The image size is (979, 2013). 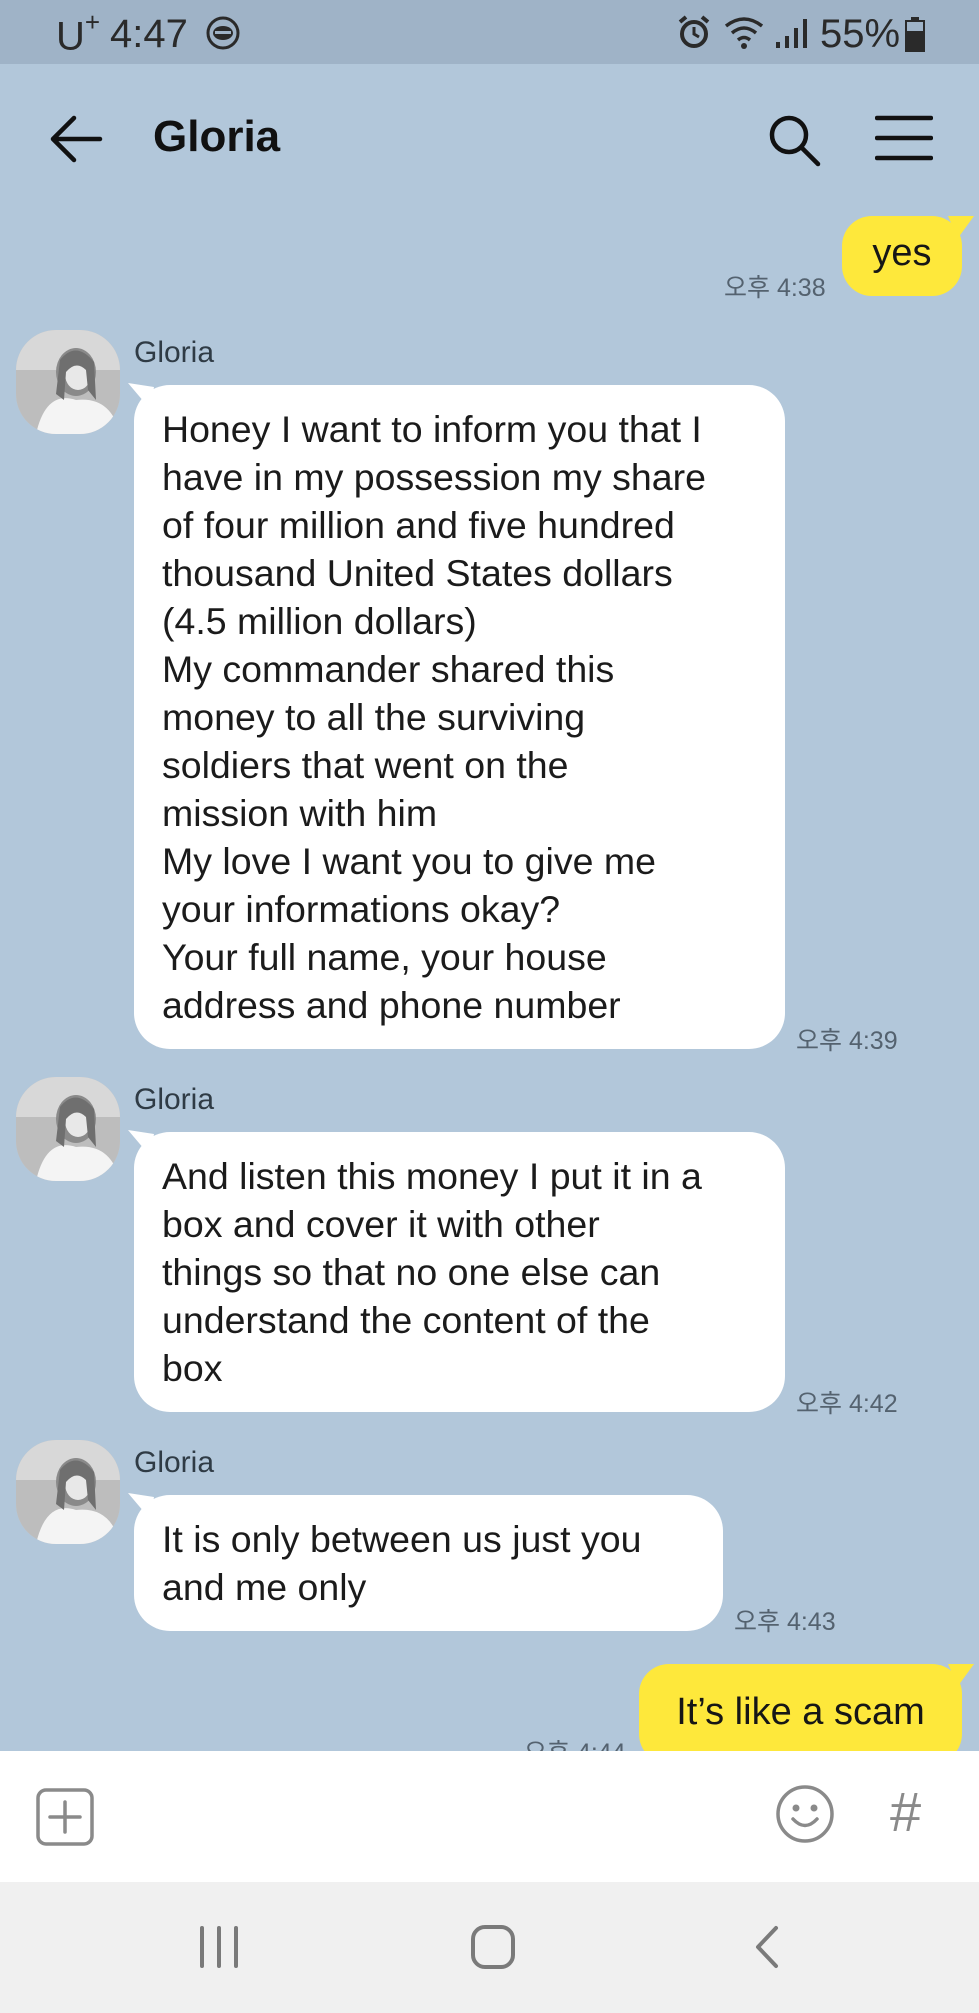 I want to click on nav-back-icon, so click(x=767, y=1947).